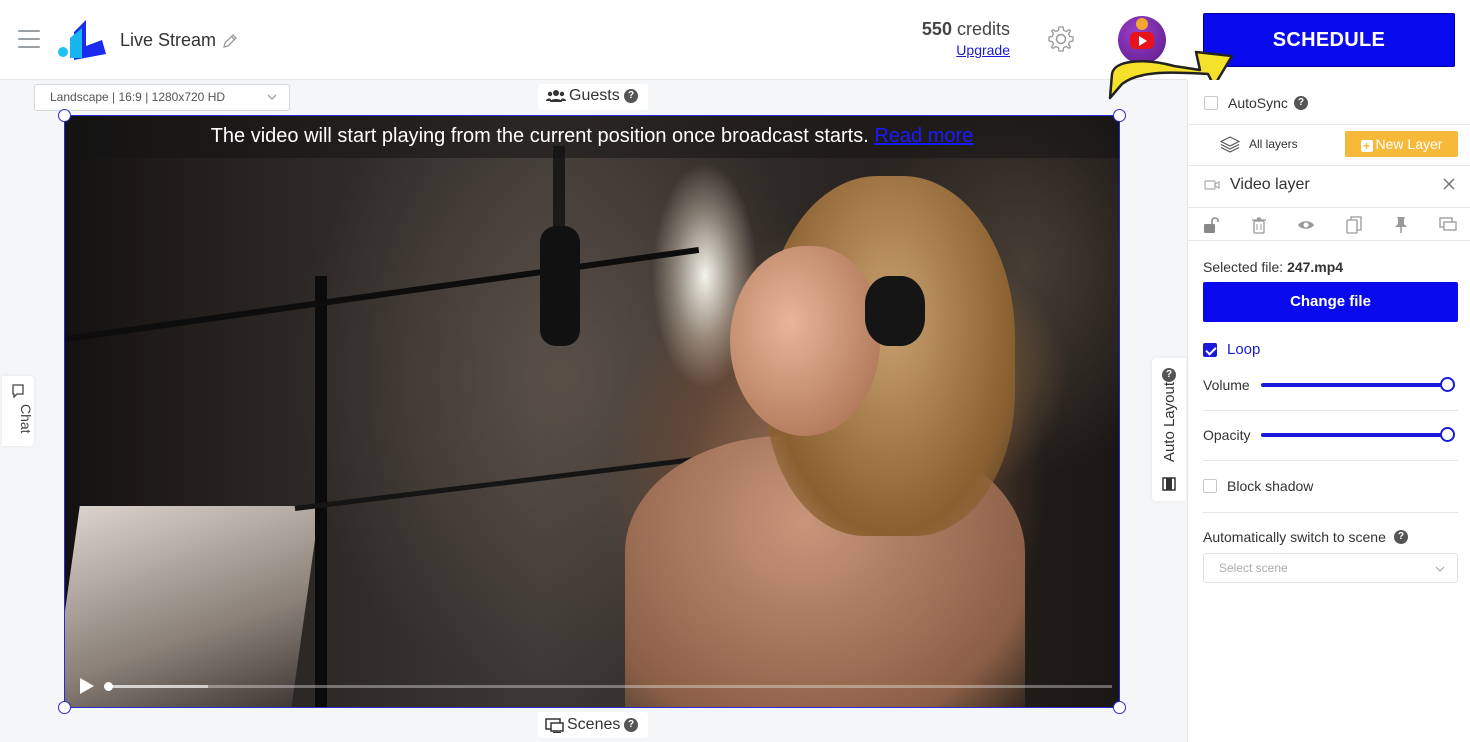 This screenshot has width=1470, height=742. I want to click on selected-file-name: 247.mp4, so click(1315, 267).